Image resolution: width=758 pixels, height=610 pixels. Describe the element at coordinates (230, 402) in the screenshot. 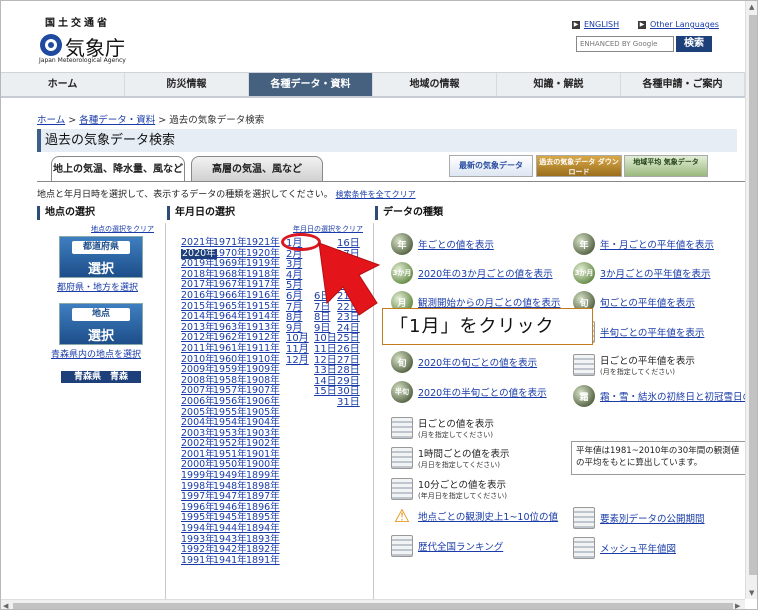

I see `year-link-15: 1956年` at that location.